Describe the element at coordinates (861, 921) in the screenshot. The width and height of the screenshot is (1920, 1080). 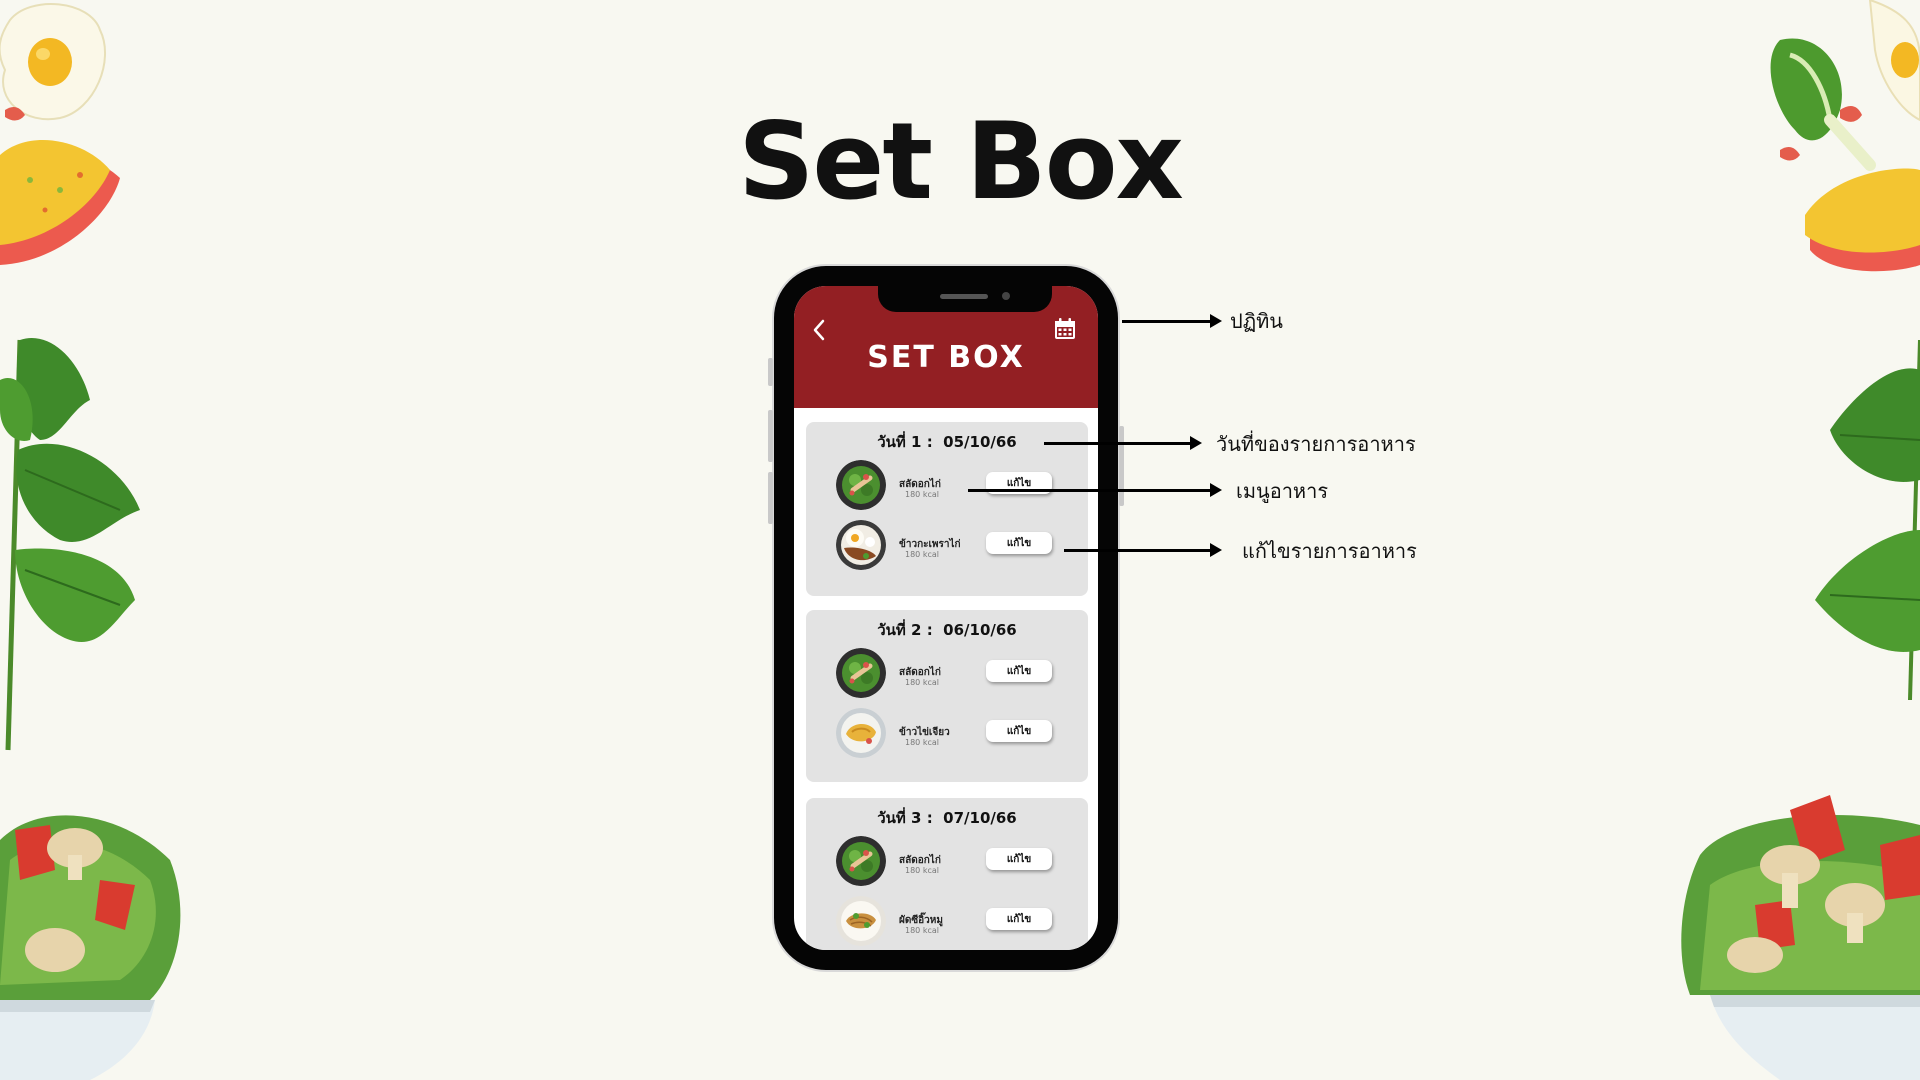
I see `meal-photo-stir-fried-noodle` at that location.